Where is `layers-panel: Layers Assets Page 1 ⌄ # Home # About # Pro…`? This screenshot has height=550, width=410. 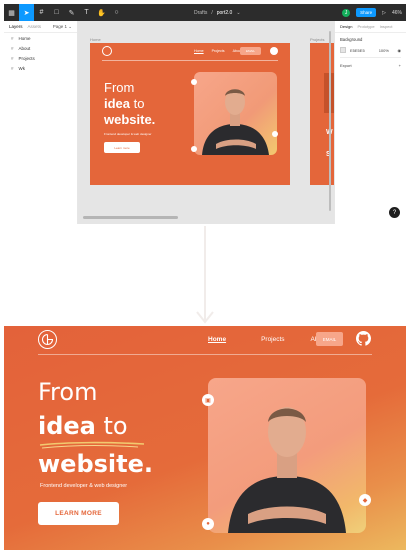
layers-panel: Layers Assets Page 1 ⌄ # Home # About # Pro… is located at coordinates (41, 122).